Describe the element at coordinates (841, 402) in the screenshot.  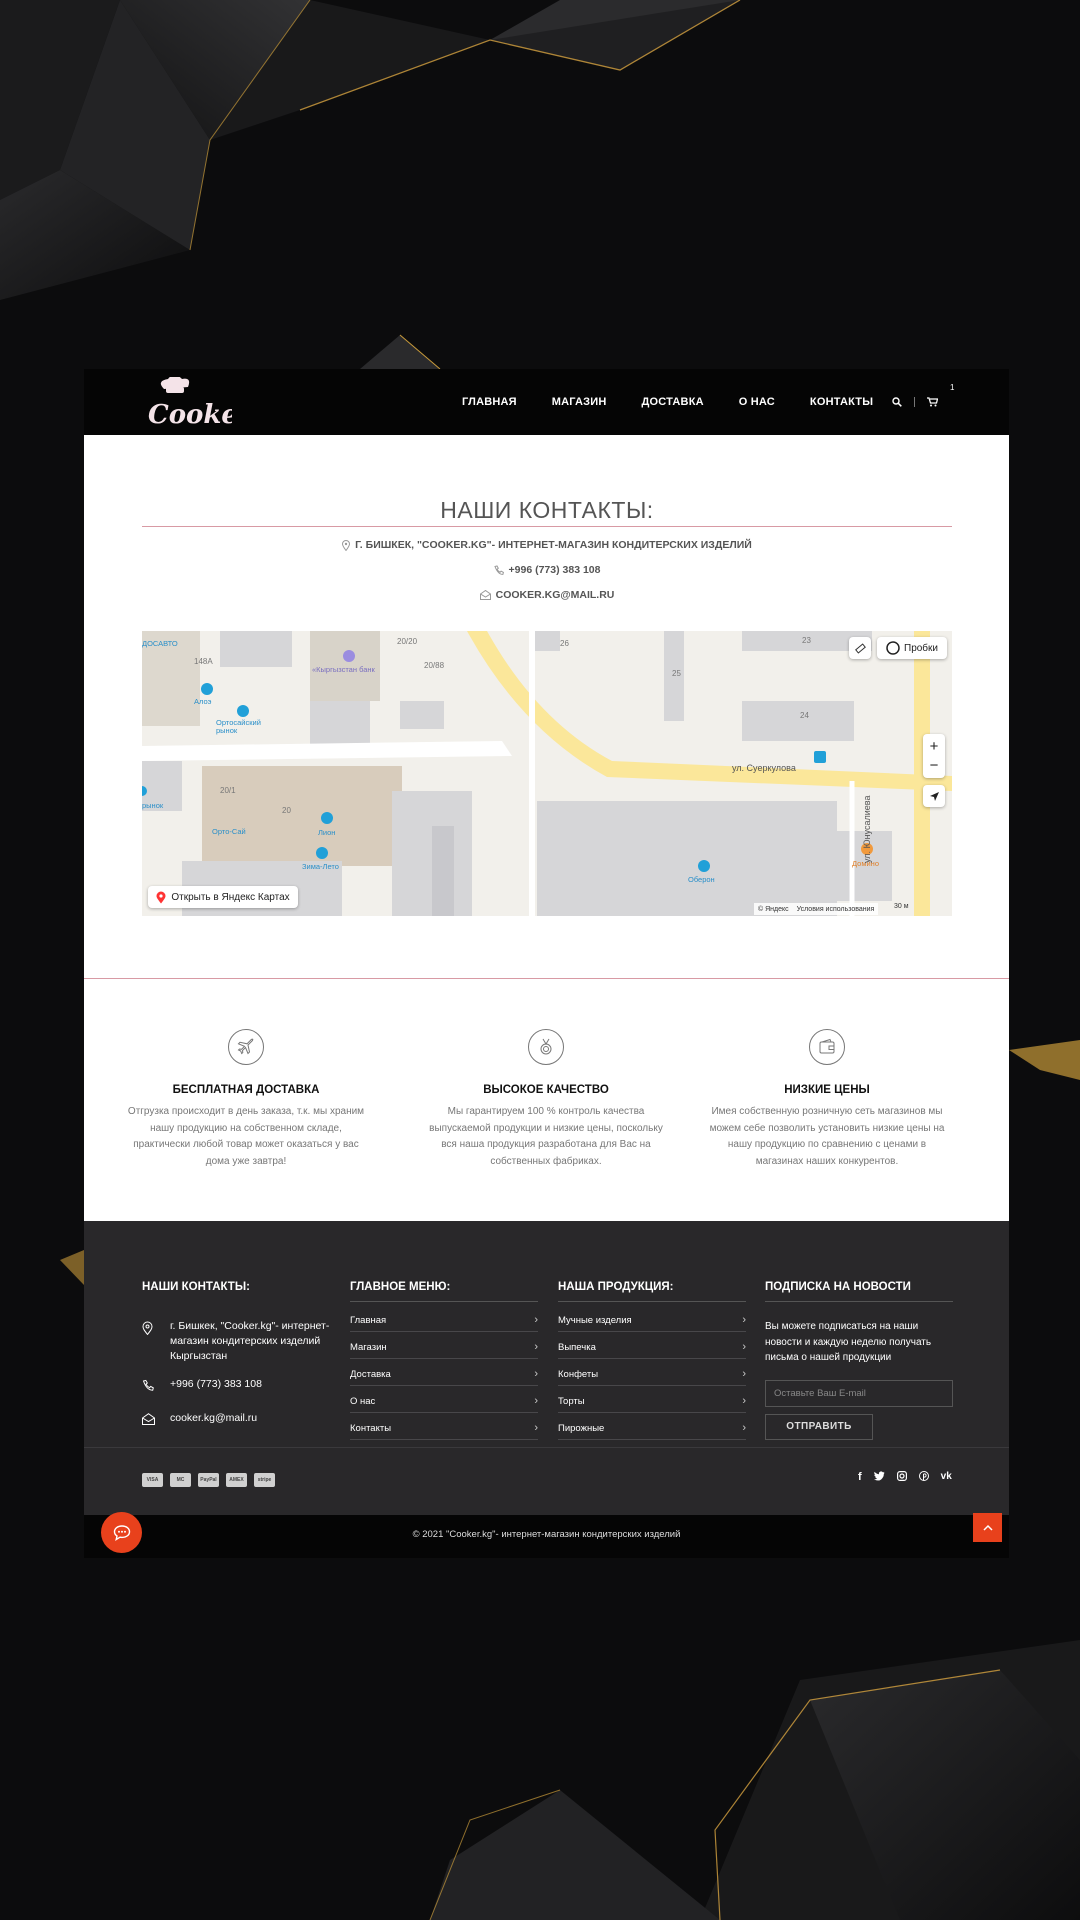
I see `nav-contacts: КОНТАКТЫ` at that location.